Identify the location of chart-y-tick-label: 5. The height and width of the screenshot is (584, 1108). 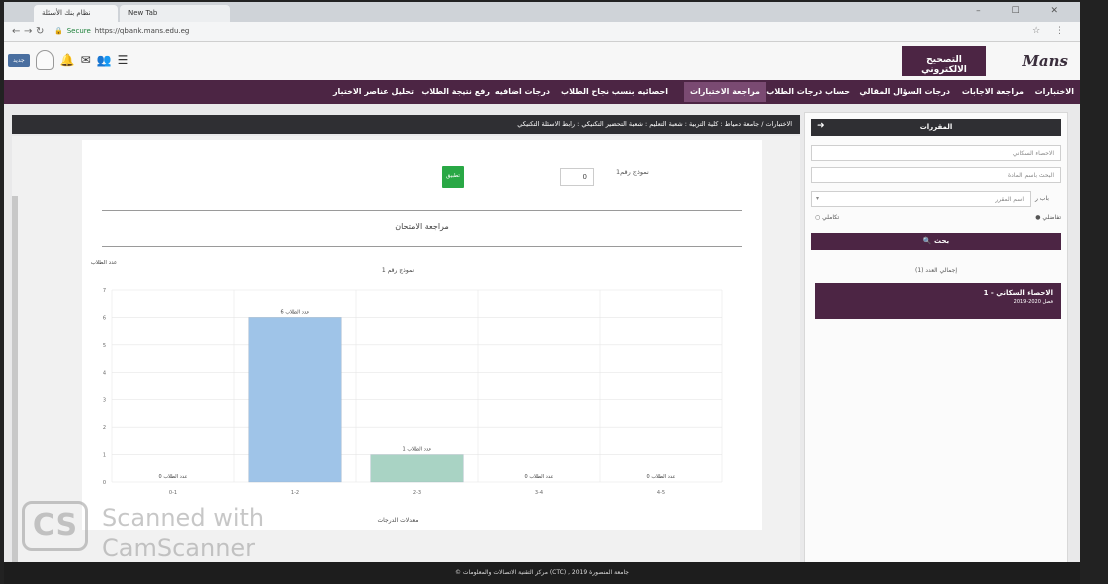
(104, 346).